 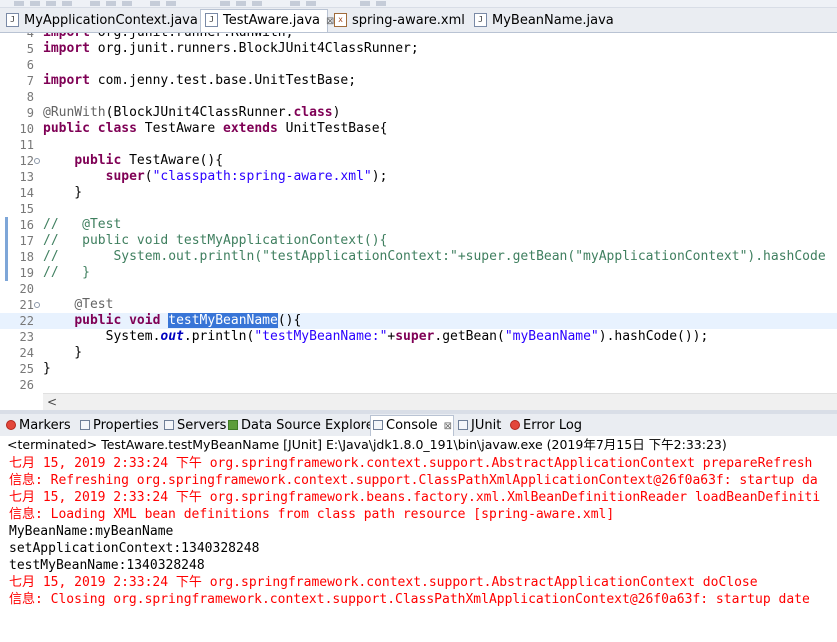 What do you see at coordinates (200, 80) in the screenshot?
I see `code-text: import com.jenny.test.base.UnitTestBase;` at bounding box center [200, 80].